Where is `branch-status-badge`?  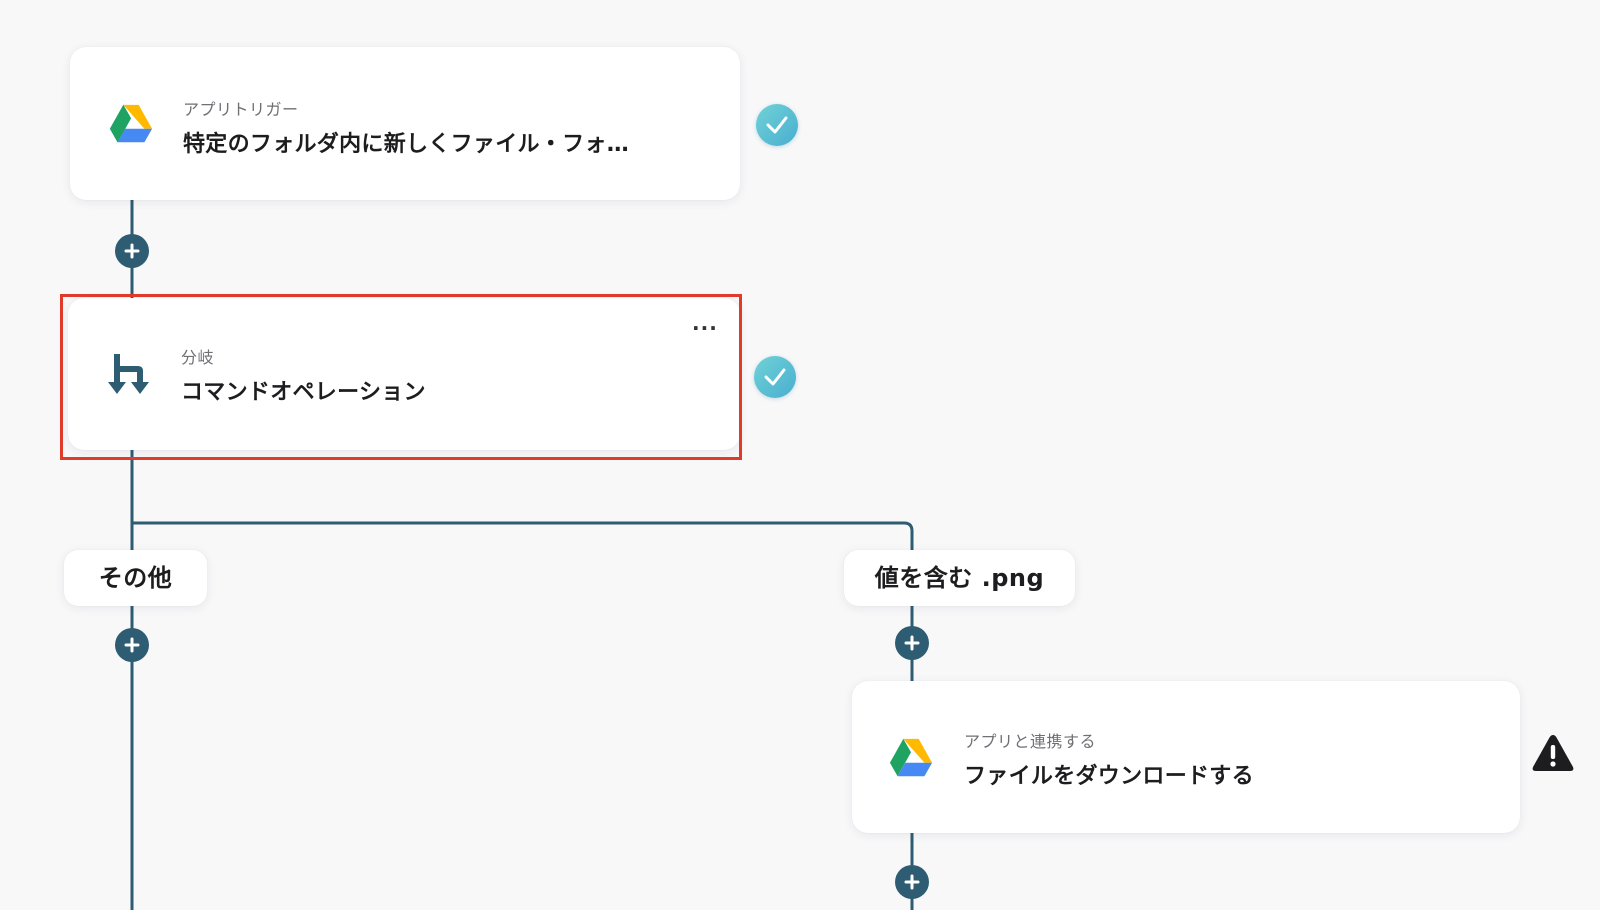 branch-status-badge is located at coordinates (775, 377).